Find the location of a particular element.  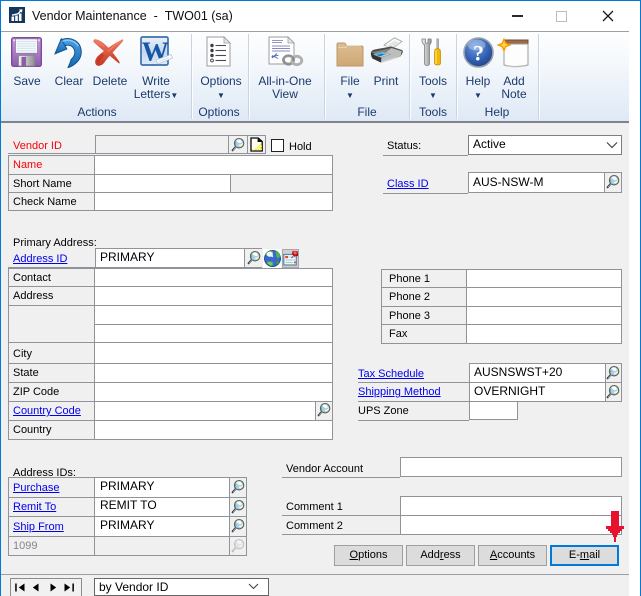

svg-text: W is located at coordinates (155, 52).